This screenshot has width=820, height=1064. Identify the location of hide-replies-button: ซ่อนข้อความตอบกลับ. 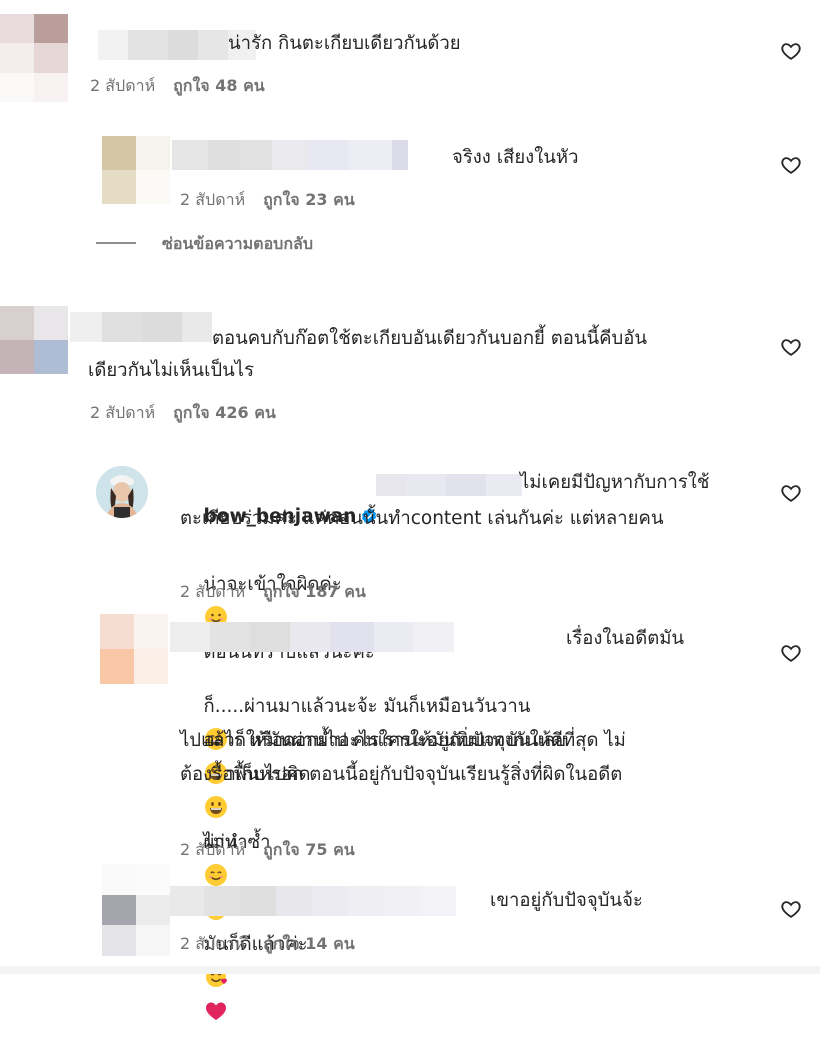
(237, 244).